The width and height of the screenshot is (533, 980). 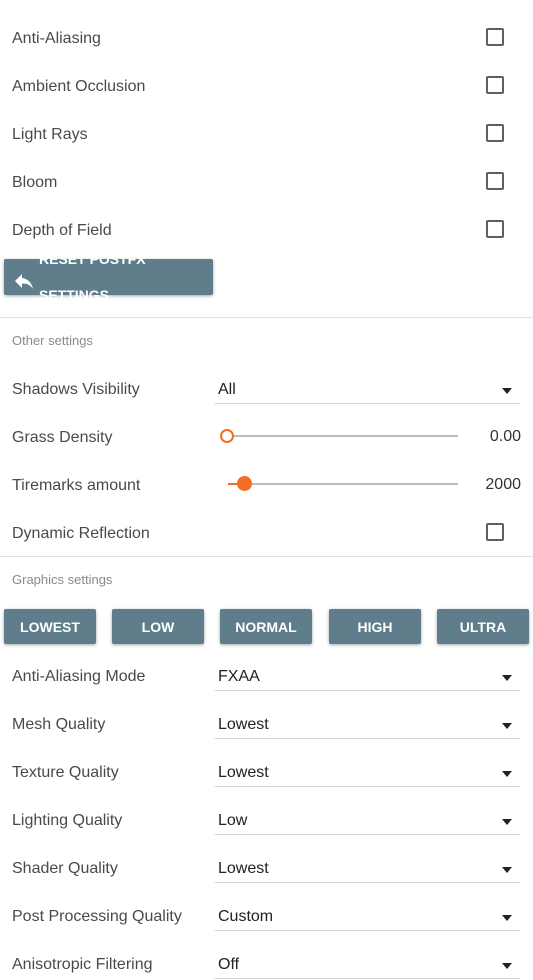 I want to click on shadows-visibility-label: Shadows Visibility, so click(x=76, y=389).